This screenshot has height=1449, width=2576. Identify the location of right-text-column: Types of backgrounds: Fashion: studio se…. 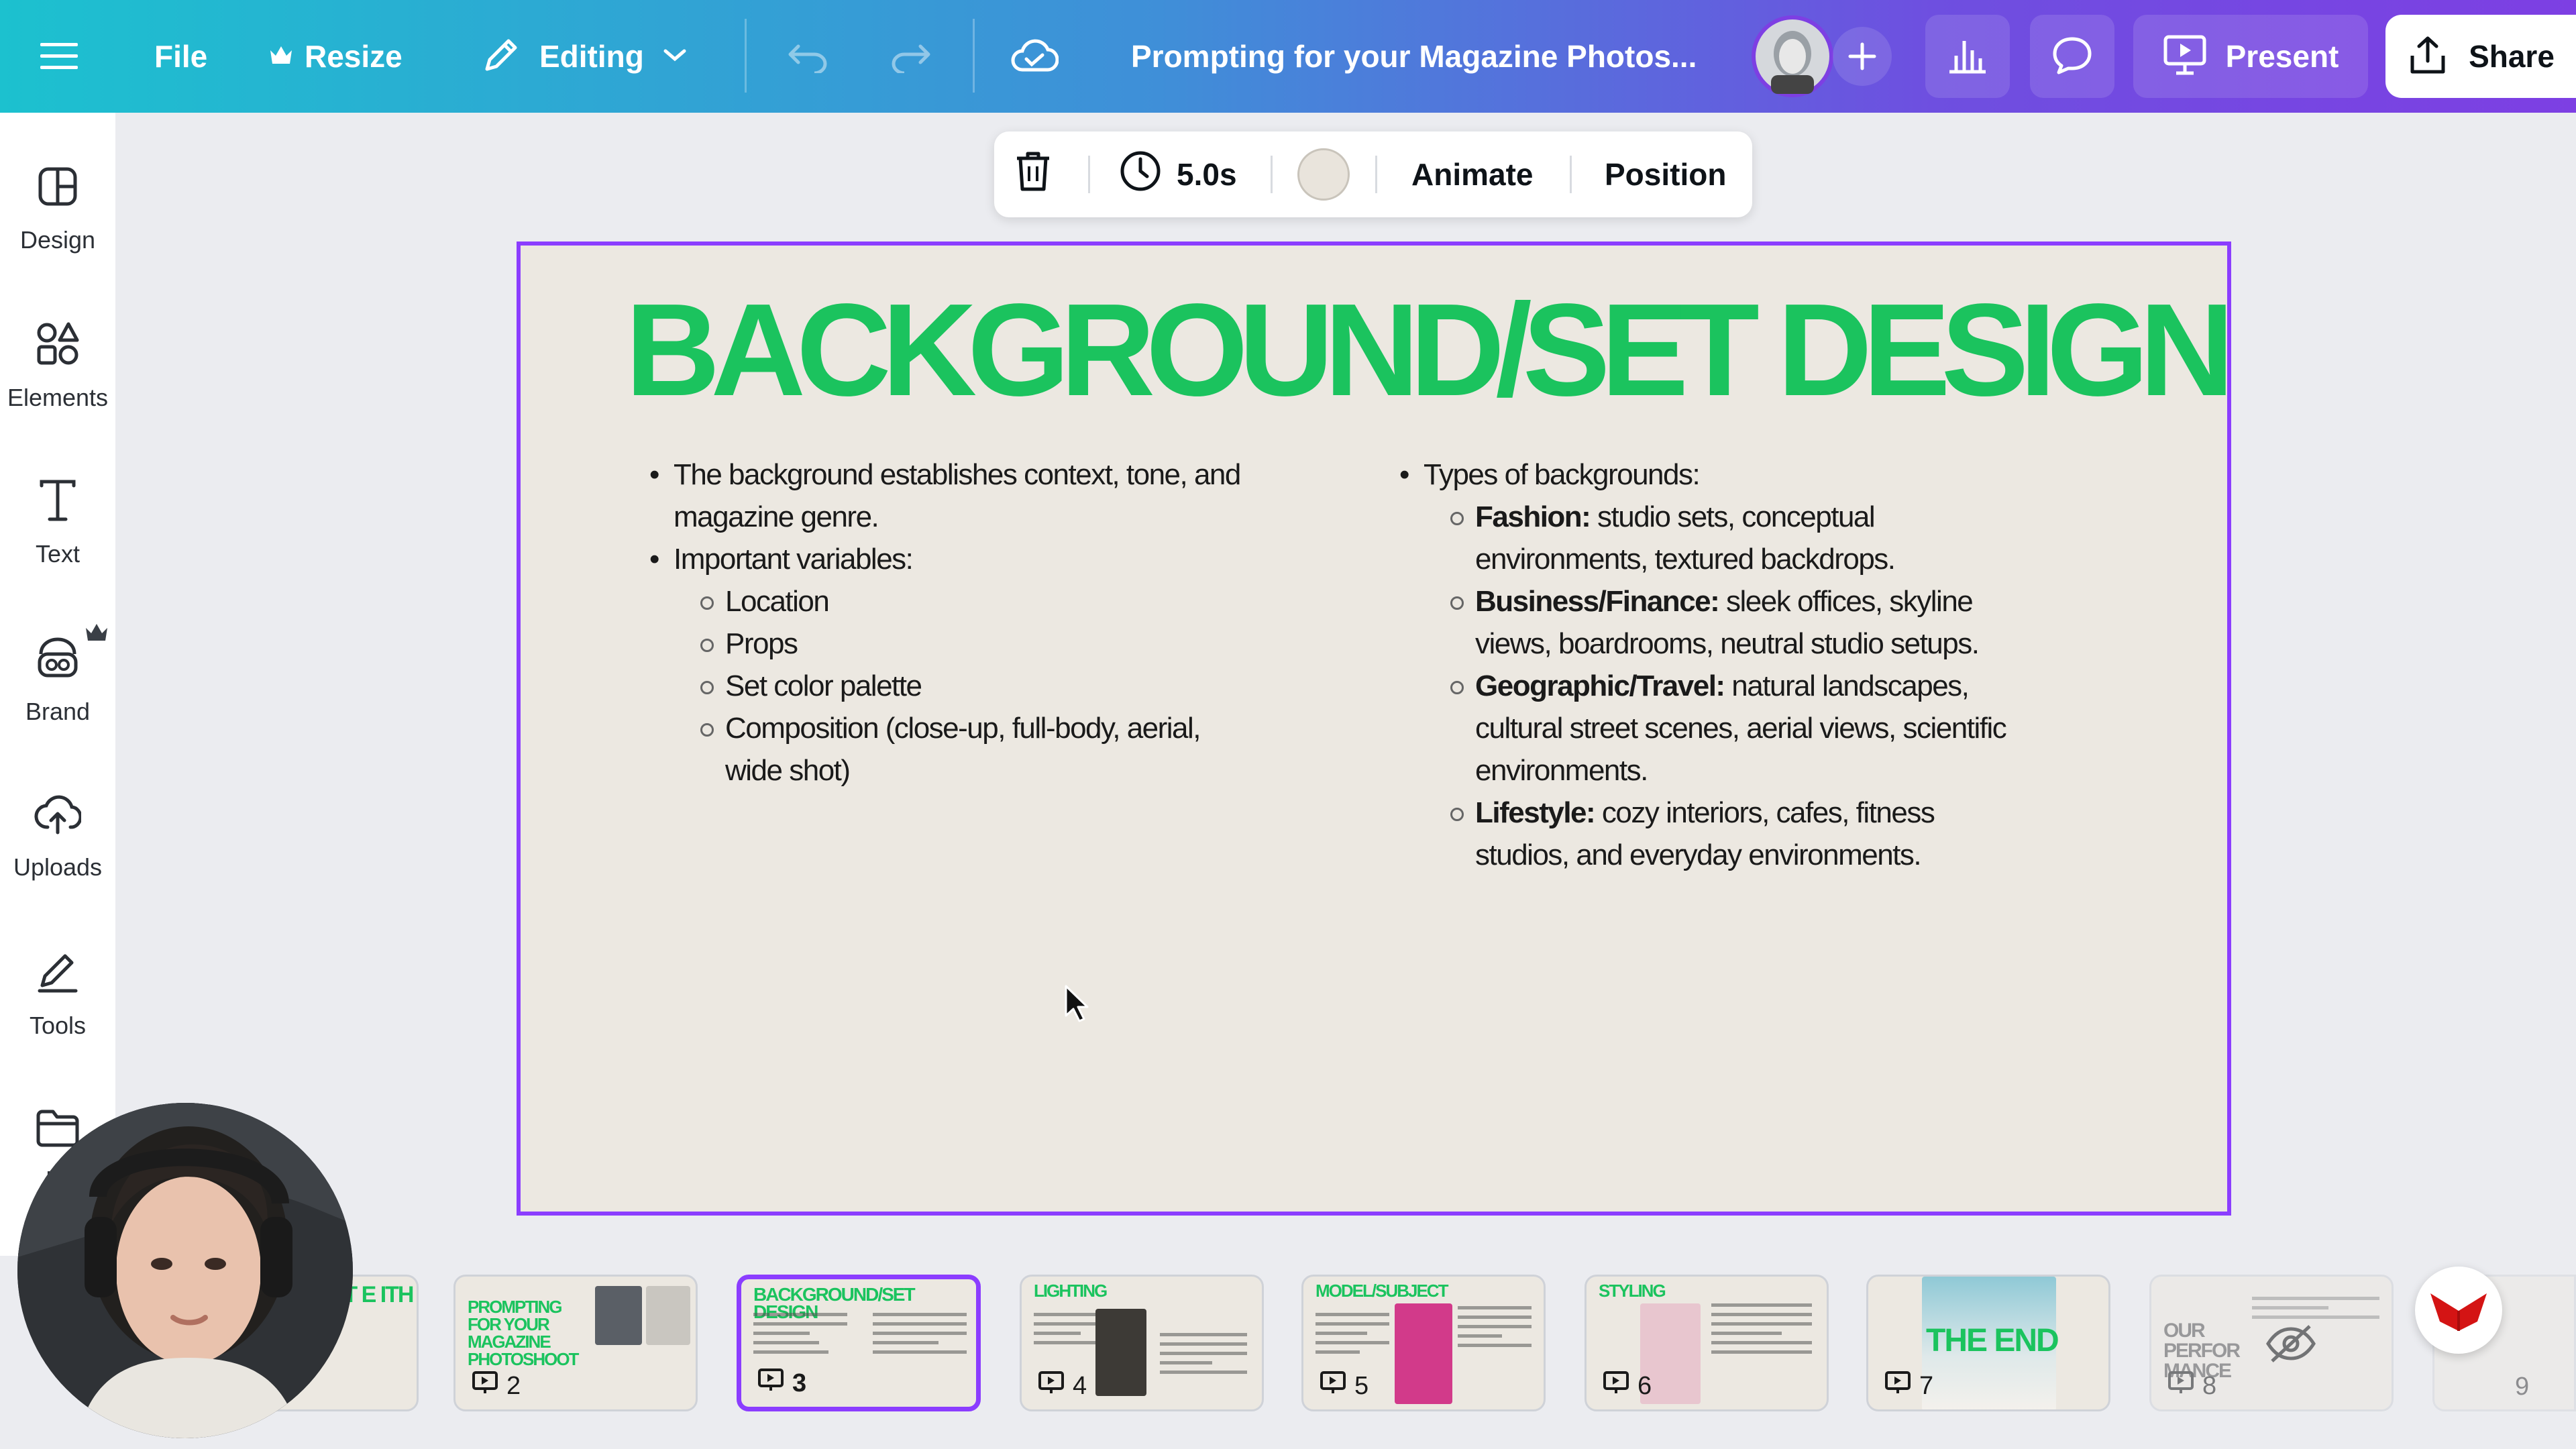
(1714, 664).